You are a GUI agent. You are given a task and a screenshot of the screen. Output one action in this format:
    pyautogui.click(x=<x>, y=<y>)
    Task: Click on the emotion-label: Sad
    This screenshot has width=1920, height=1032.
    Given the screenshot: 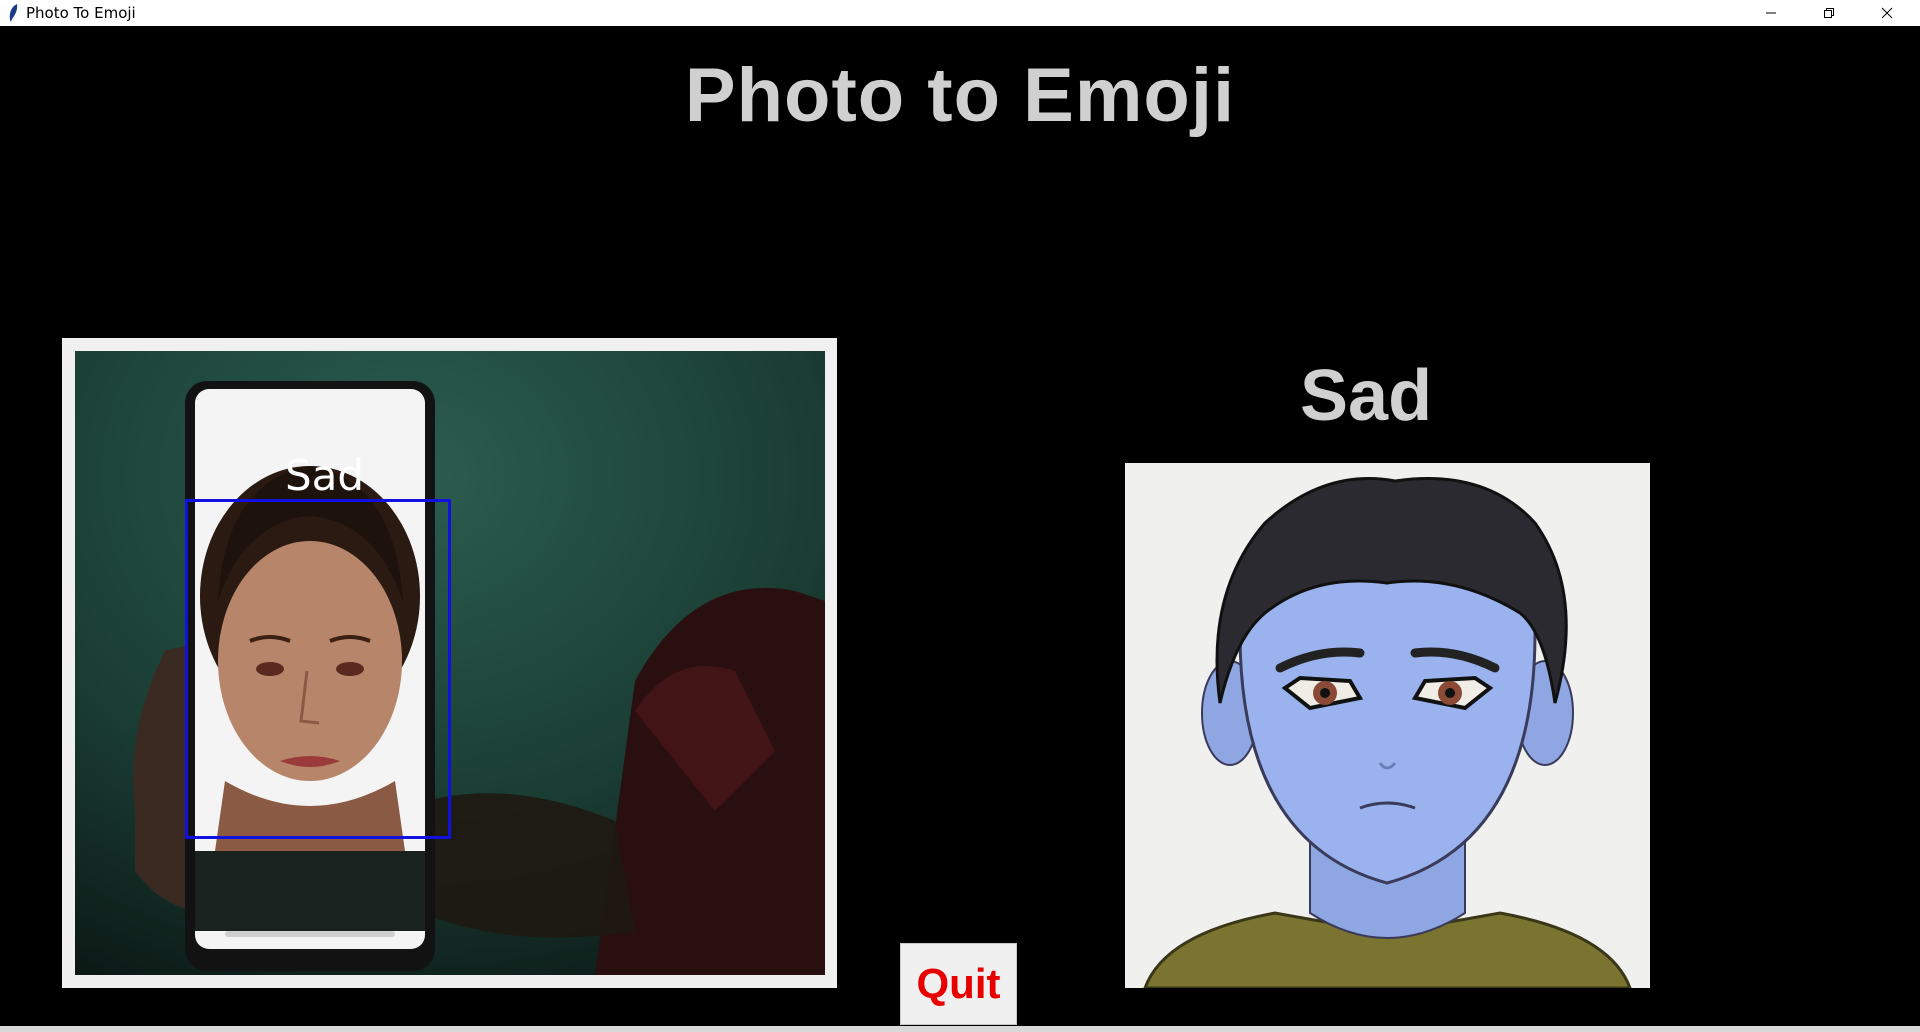 What is the action you would take?
    pyautogui.click(x=1366, y=396)
    